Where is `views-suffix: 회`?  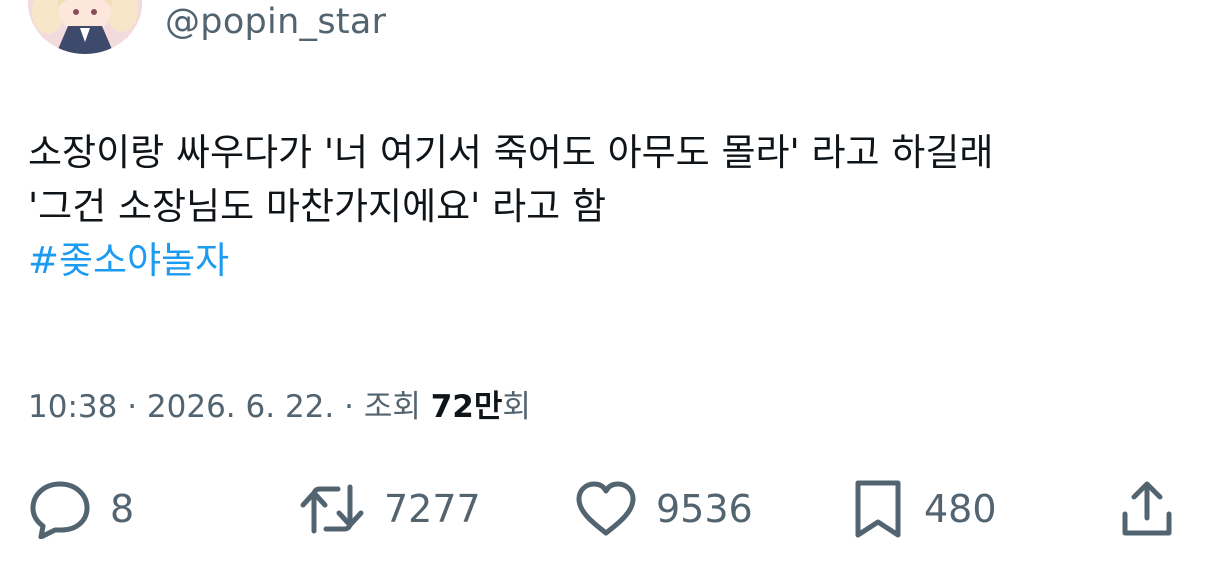 views-suffix: 회 is located at coordinates (516, 407).